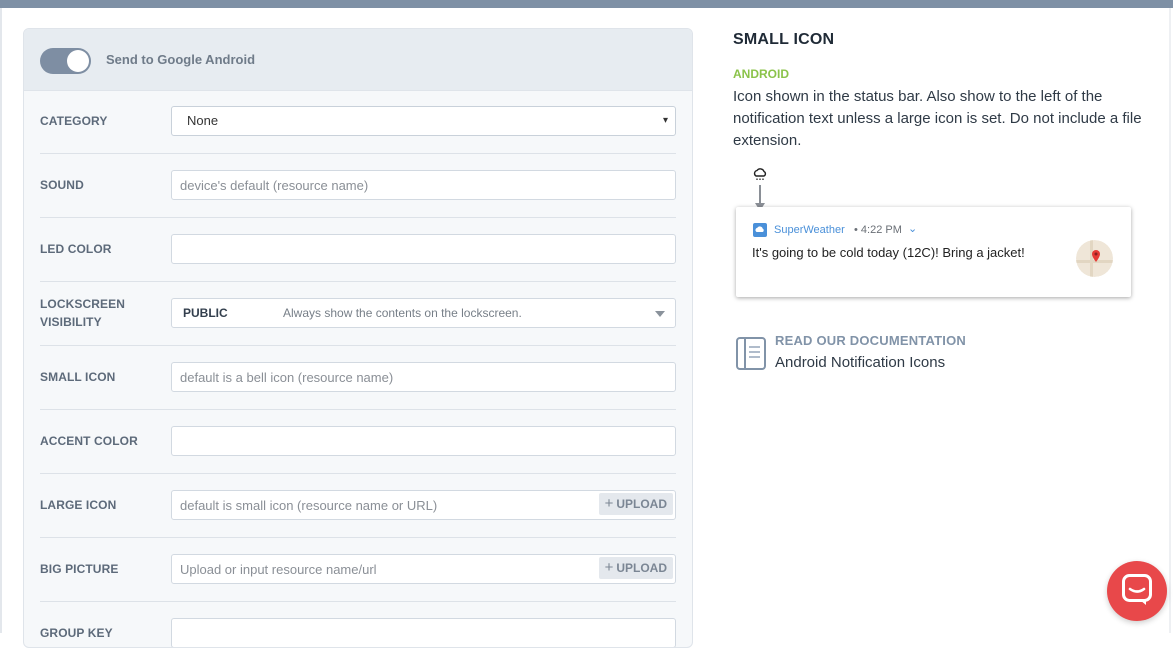 Image resolution: width=1173 pixels, height=648 pixels. I want to click on accent-color-input, so click(423, 441).